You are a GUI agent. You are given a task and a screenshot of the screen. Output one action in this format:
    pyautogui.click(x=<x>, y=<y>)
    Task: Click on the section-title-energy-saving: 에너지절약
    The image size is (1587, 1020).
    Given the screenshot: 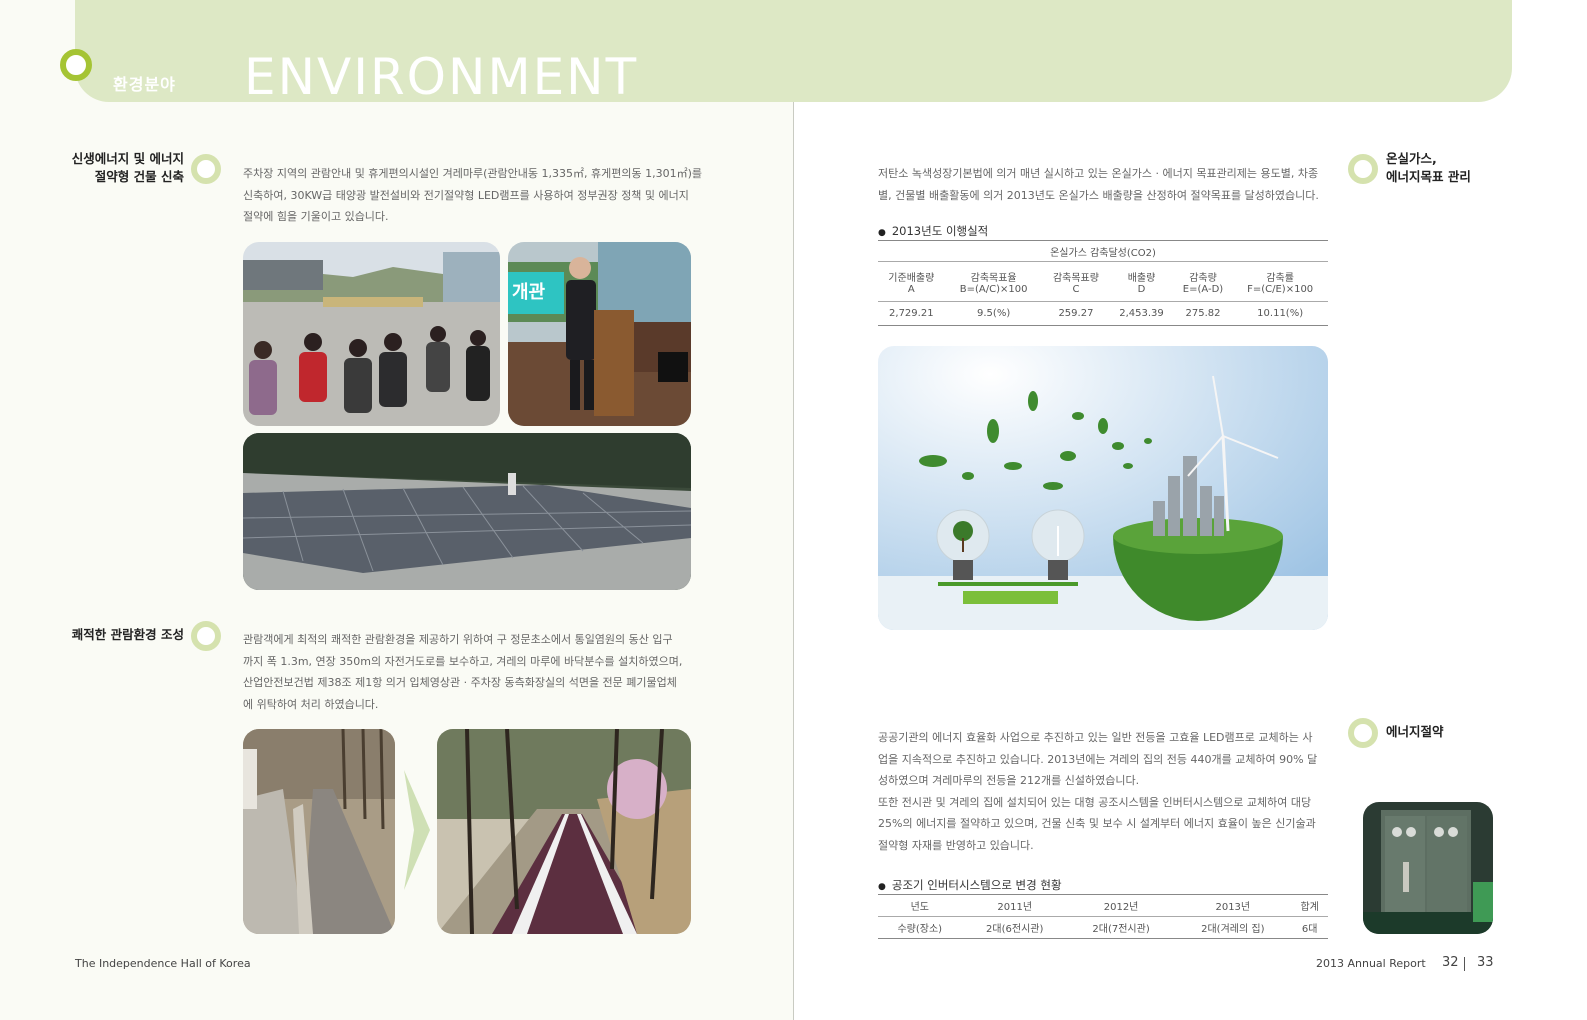 What is the action you would take?
    pyautogui.click(x=1415, y=731)
    